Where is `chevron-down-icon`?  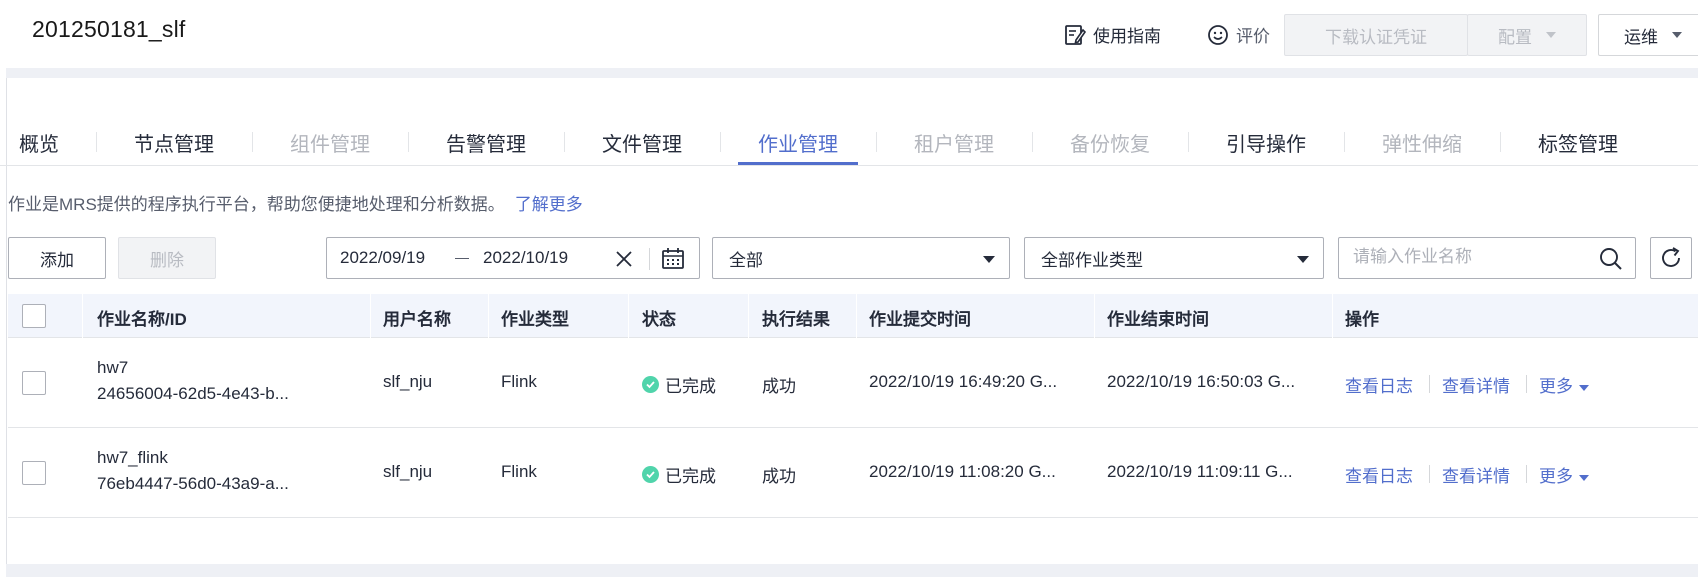
chevron-down-icon is located at coordinates (1551, 35).